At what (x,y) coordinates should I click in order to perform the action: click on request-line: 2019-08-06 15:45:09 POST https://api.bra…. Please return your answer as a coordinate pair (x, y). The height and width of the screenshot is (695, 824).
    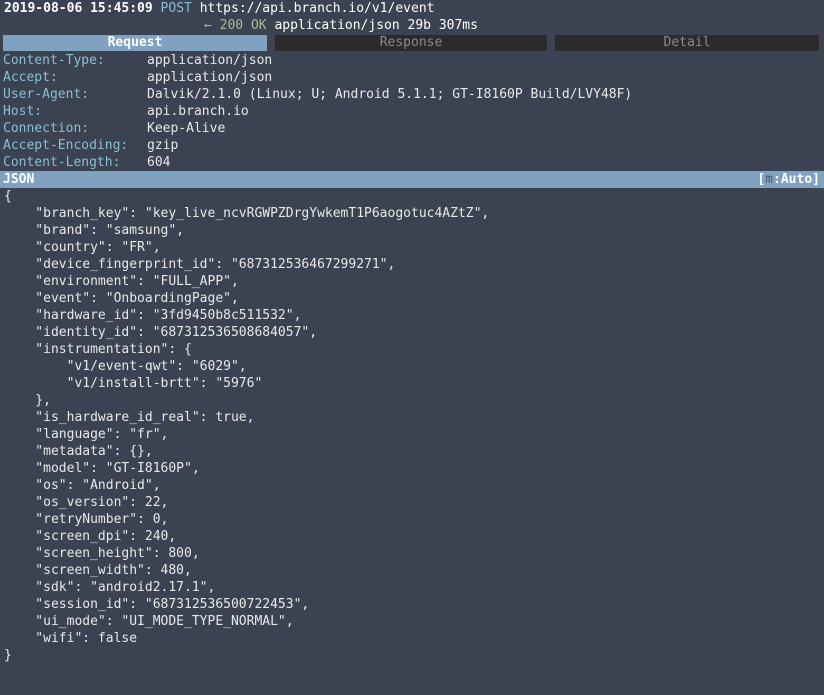
    Looking at the image, I should click on (412, 8).